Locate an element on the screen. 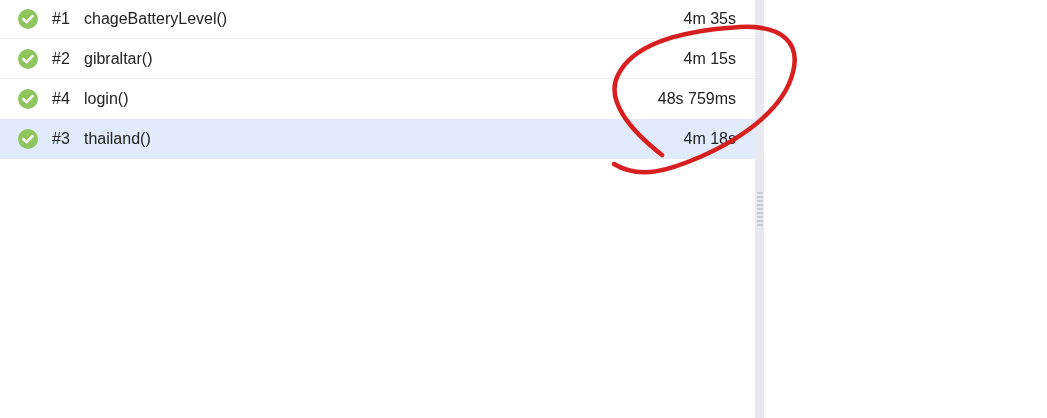  test-duration: 4m 15s is located at coordinates (709, 58).